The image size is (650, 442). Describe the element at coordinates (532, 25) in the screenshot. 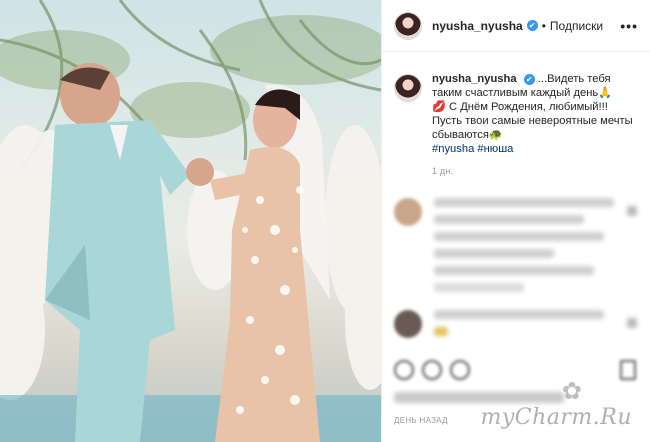

I see `verified-badge-icon: ✔` at that location.